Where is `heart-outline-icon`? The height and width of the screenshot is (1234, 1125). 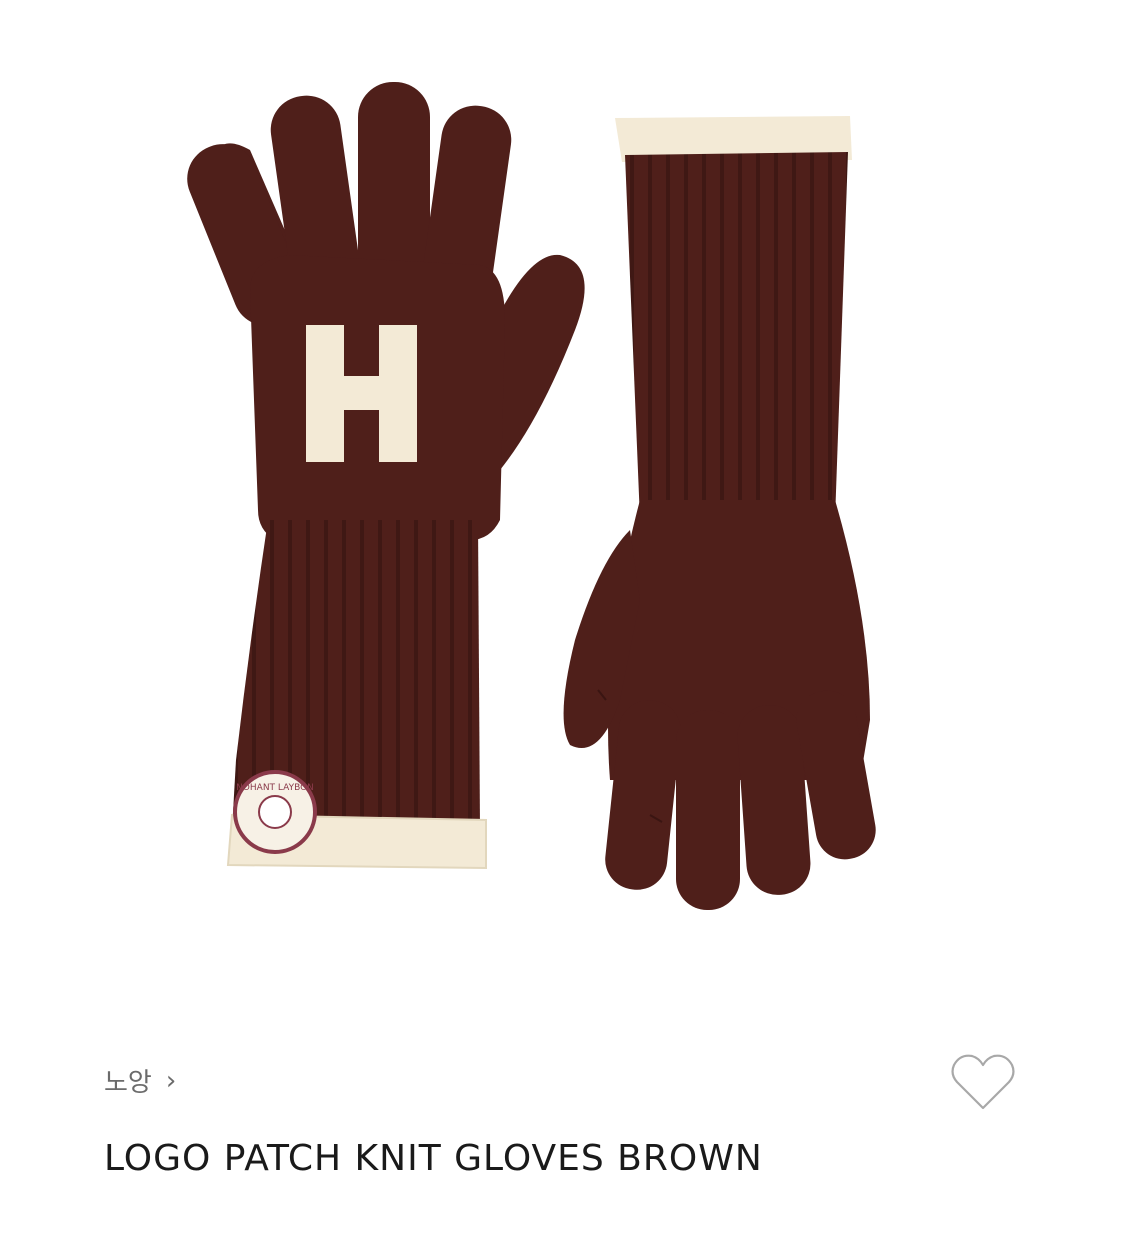
heart-outline-icon is located at coordinates (983, 1082).